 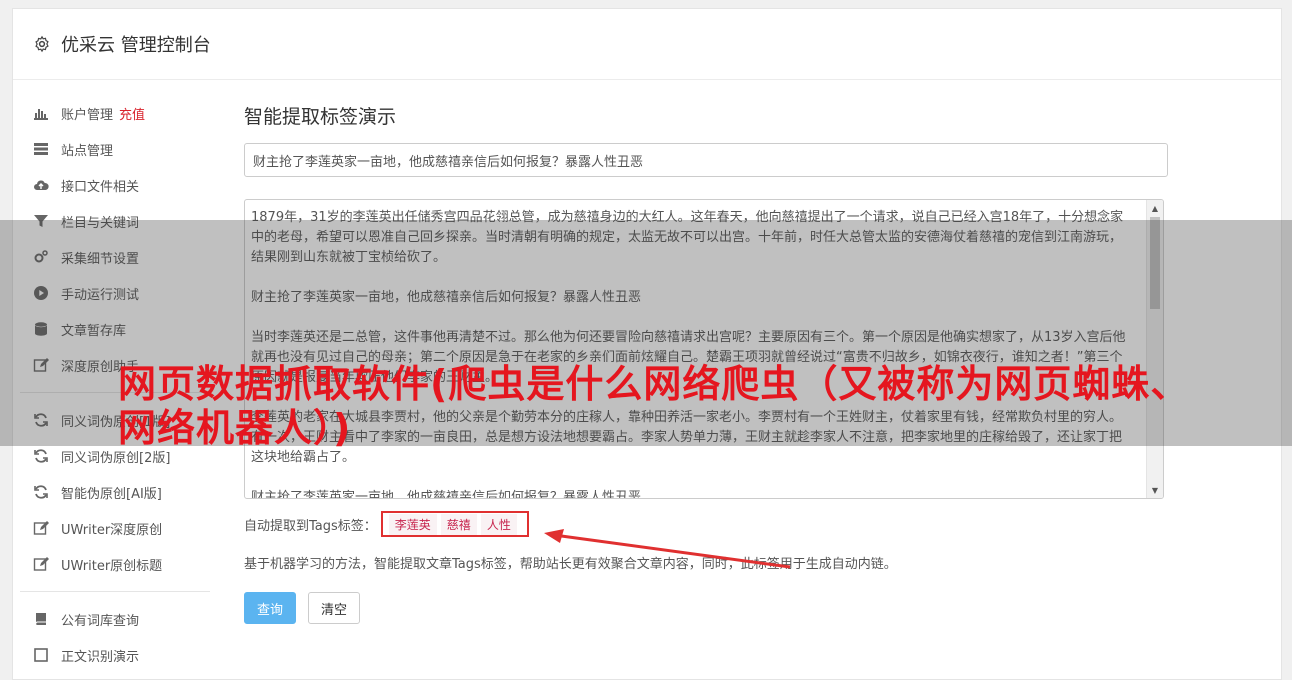 What do you see at coordinates (115, 113) in the screenshot?
I see `sidebar-item-account: 账户管理 充值` at bounding box center [115, 113].